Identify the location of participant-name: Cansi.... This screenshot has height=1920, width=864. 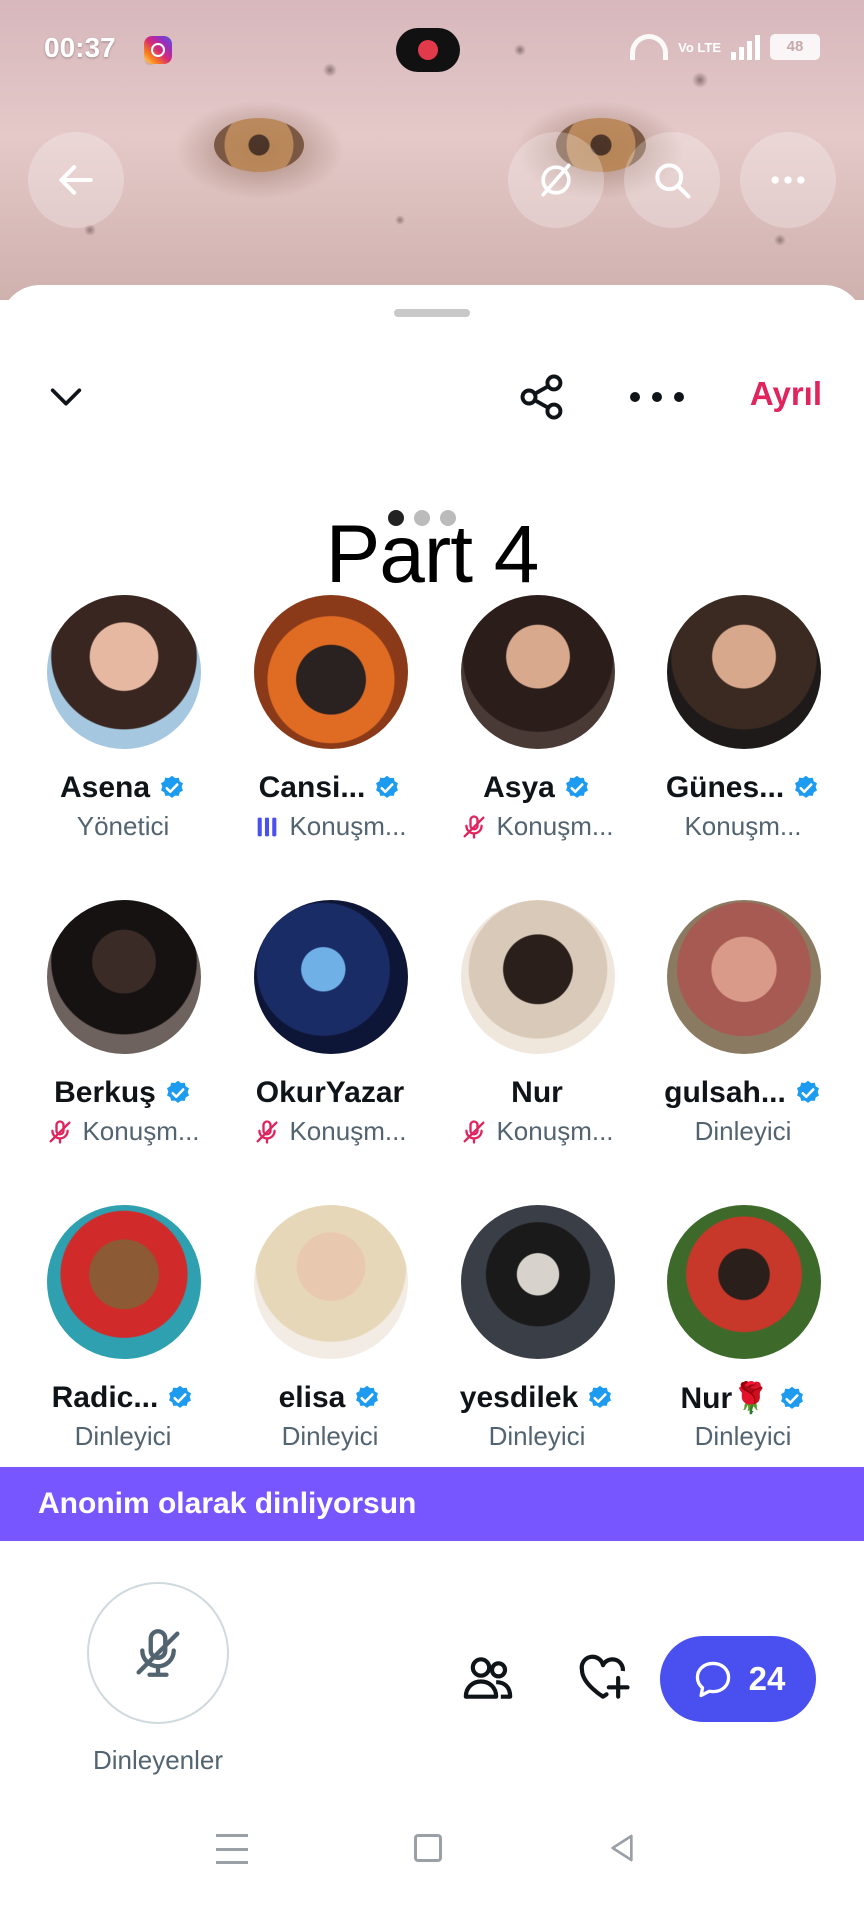
(312, 787).